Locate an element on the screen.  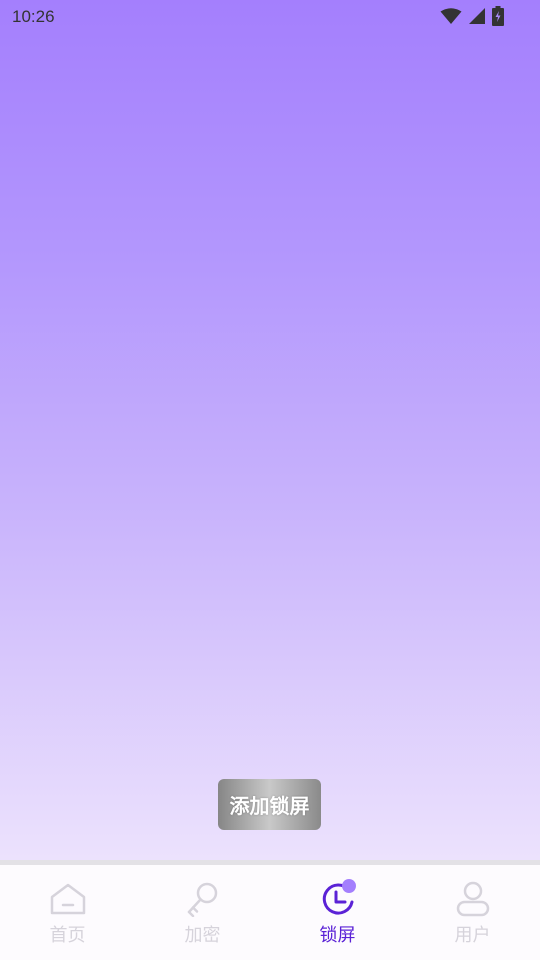
status-icons is located at coordinates (472, 16).